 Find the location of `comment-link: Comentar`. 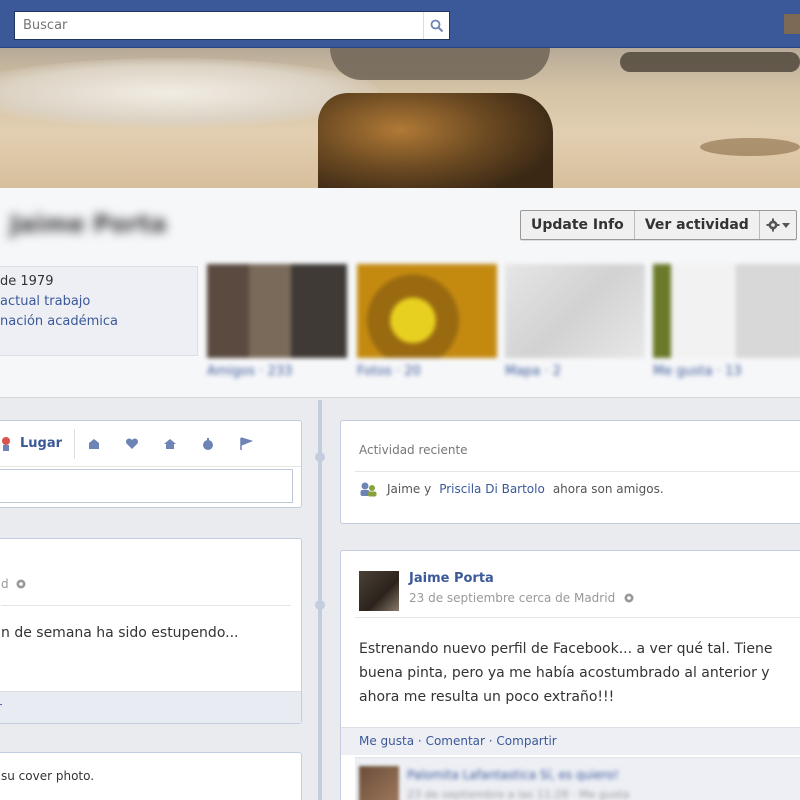

comment-link: Comentar is located at coordinates (455, 741).